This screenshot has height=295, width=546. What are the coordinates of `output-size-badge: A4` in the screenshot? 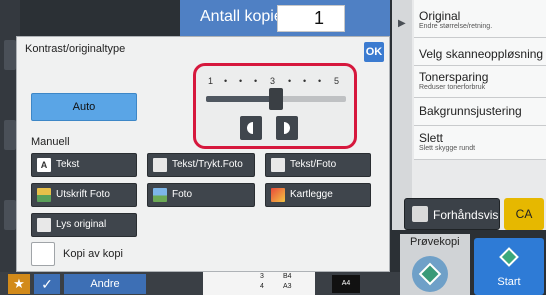 It's located at (346, 284).